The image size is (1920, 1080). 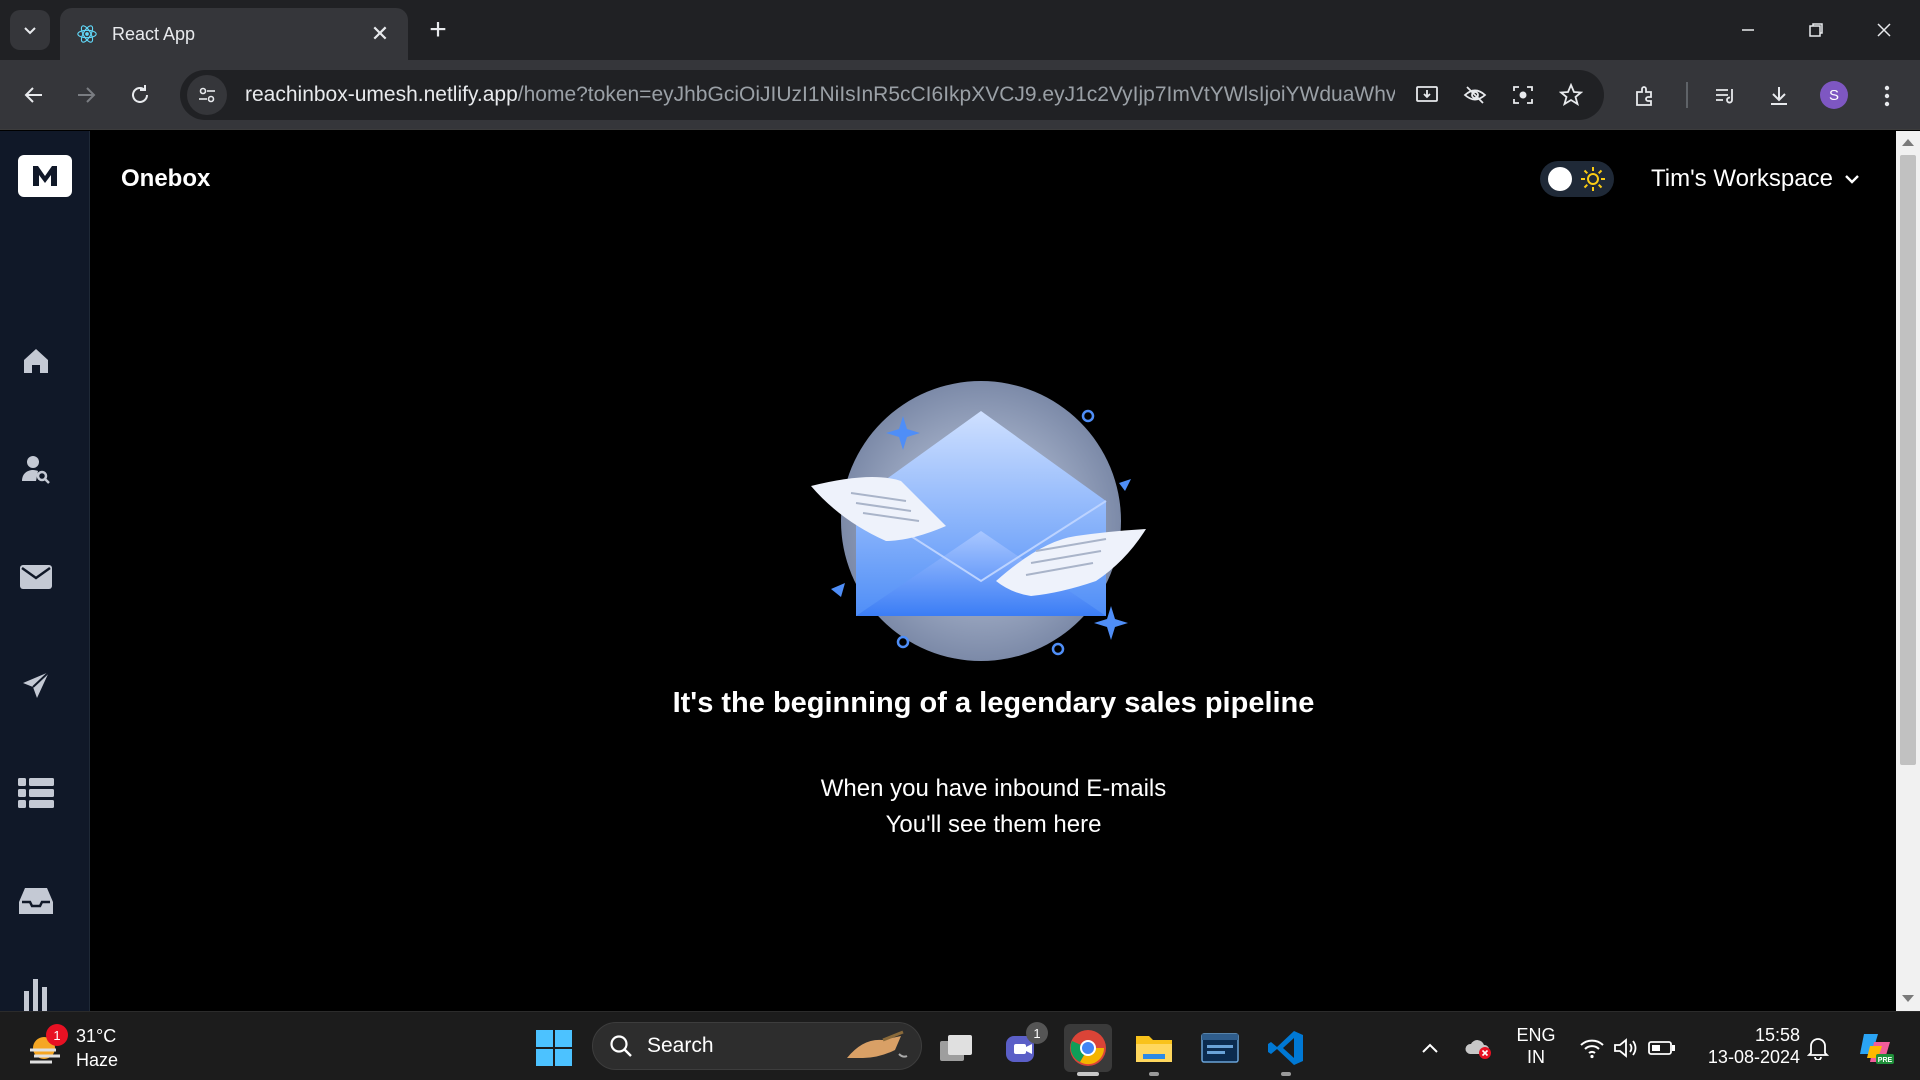 What do you see at coordinates (45, 176) in the screenshot?
I see `app-logo-icon` at bounding box center [45, 176].